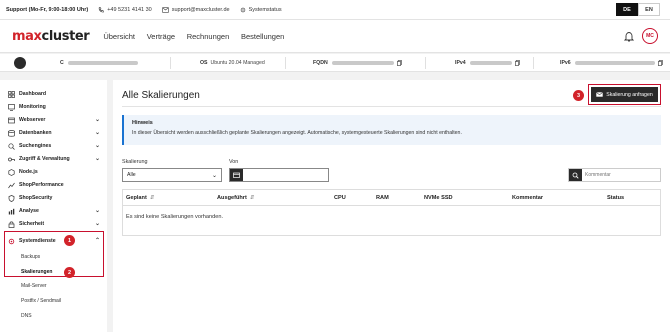 This screenshot has width=670, height=332. I want to click on sidebar-item-shopsecurity: ShopSecurity, so click(54, 198).